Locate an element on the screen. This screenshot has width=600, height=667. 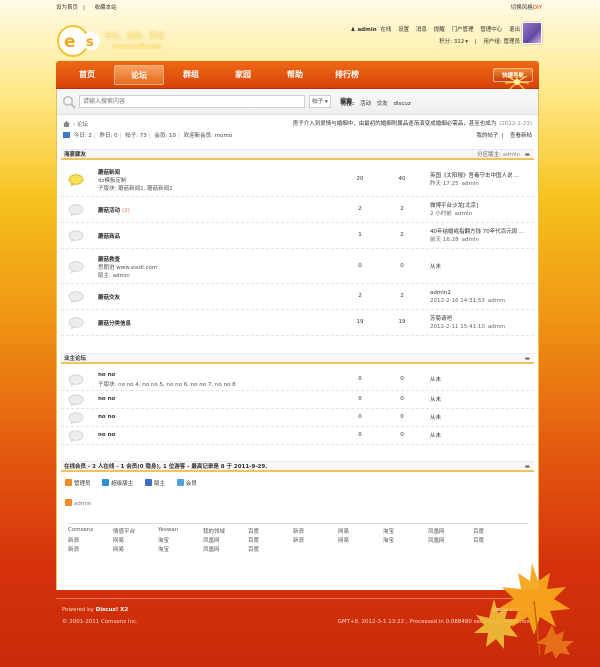
view-new-posts-link: 查看新帖 is located at coordinates (521, 136).